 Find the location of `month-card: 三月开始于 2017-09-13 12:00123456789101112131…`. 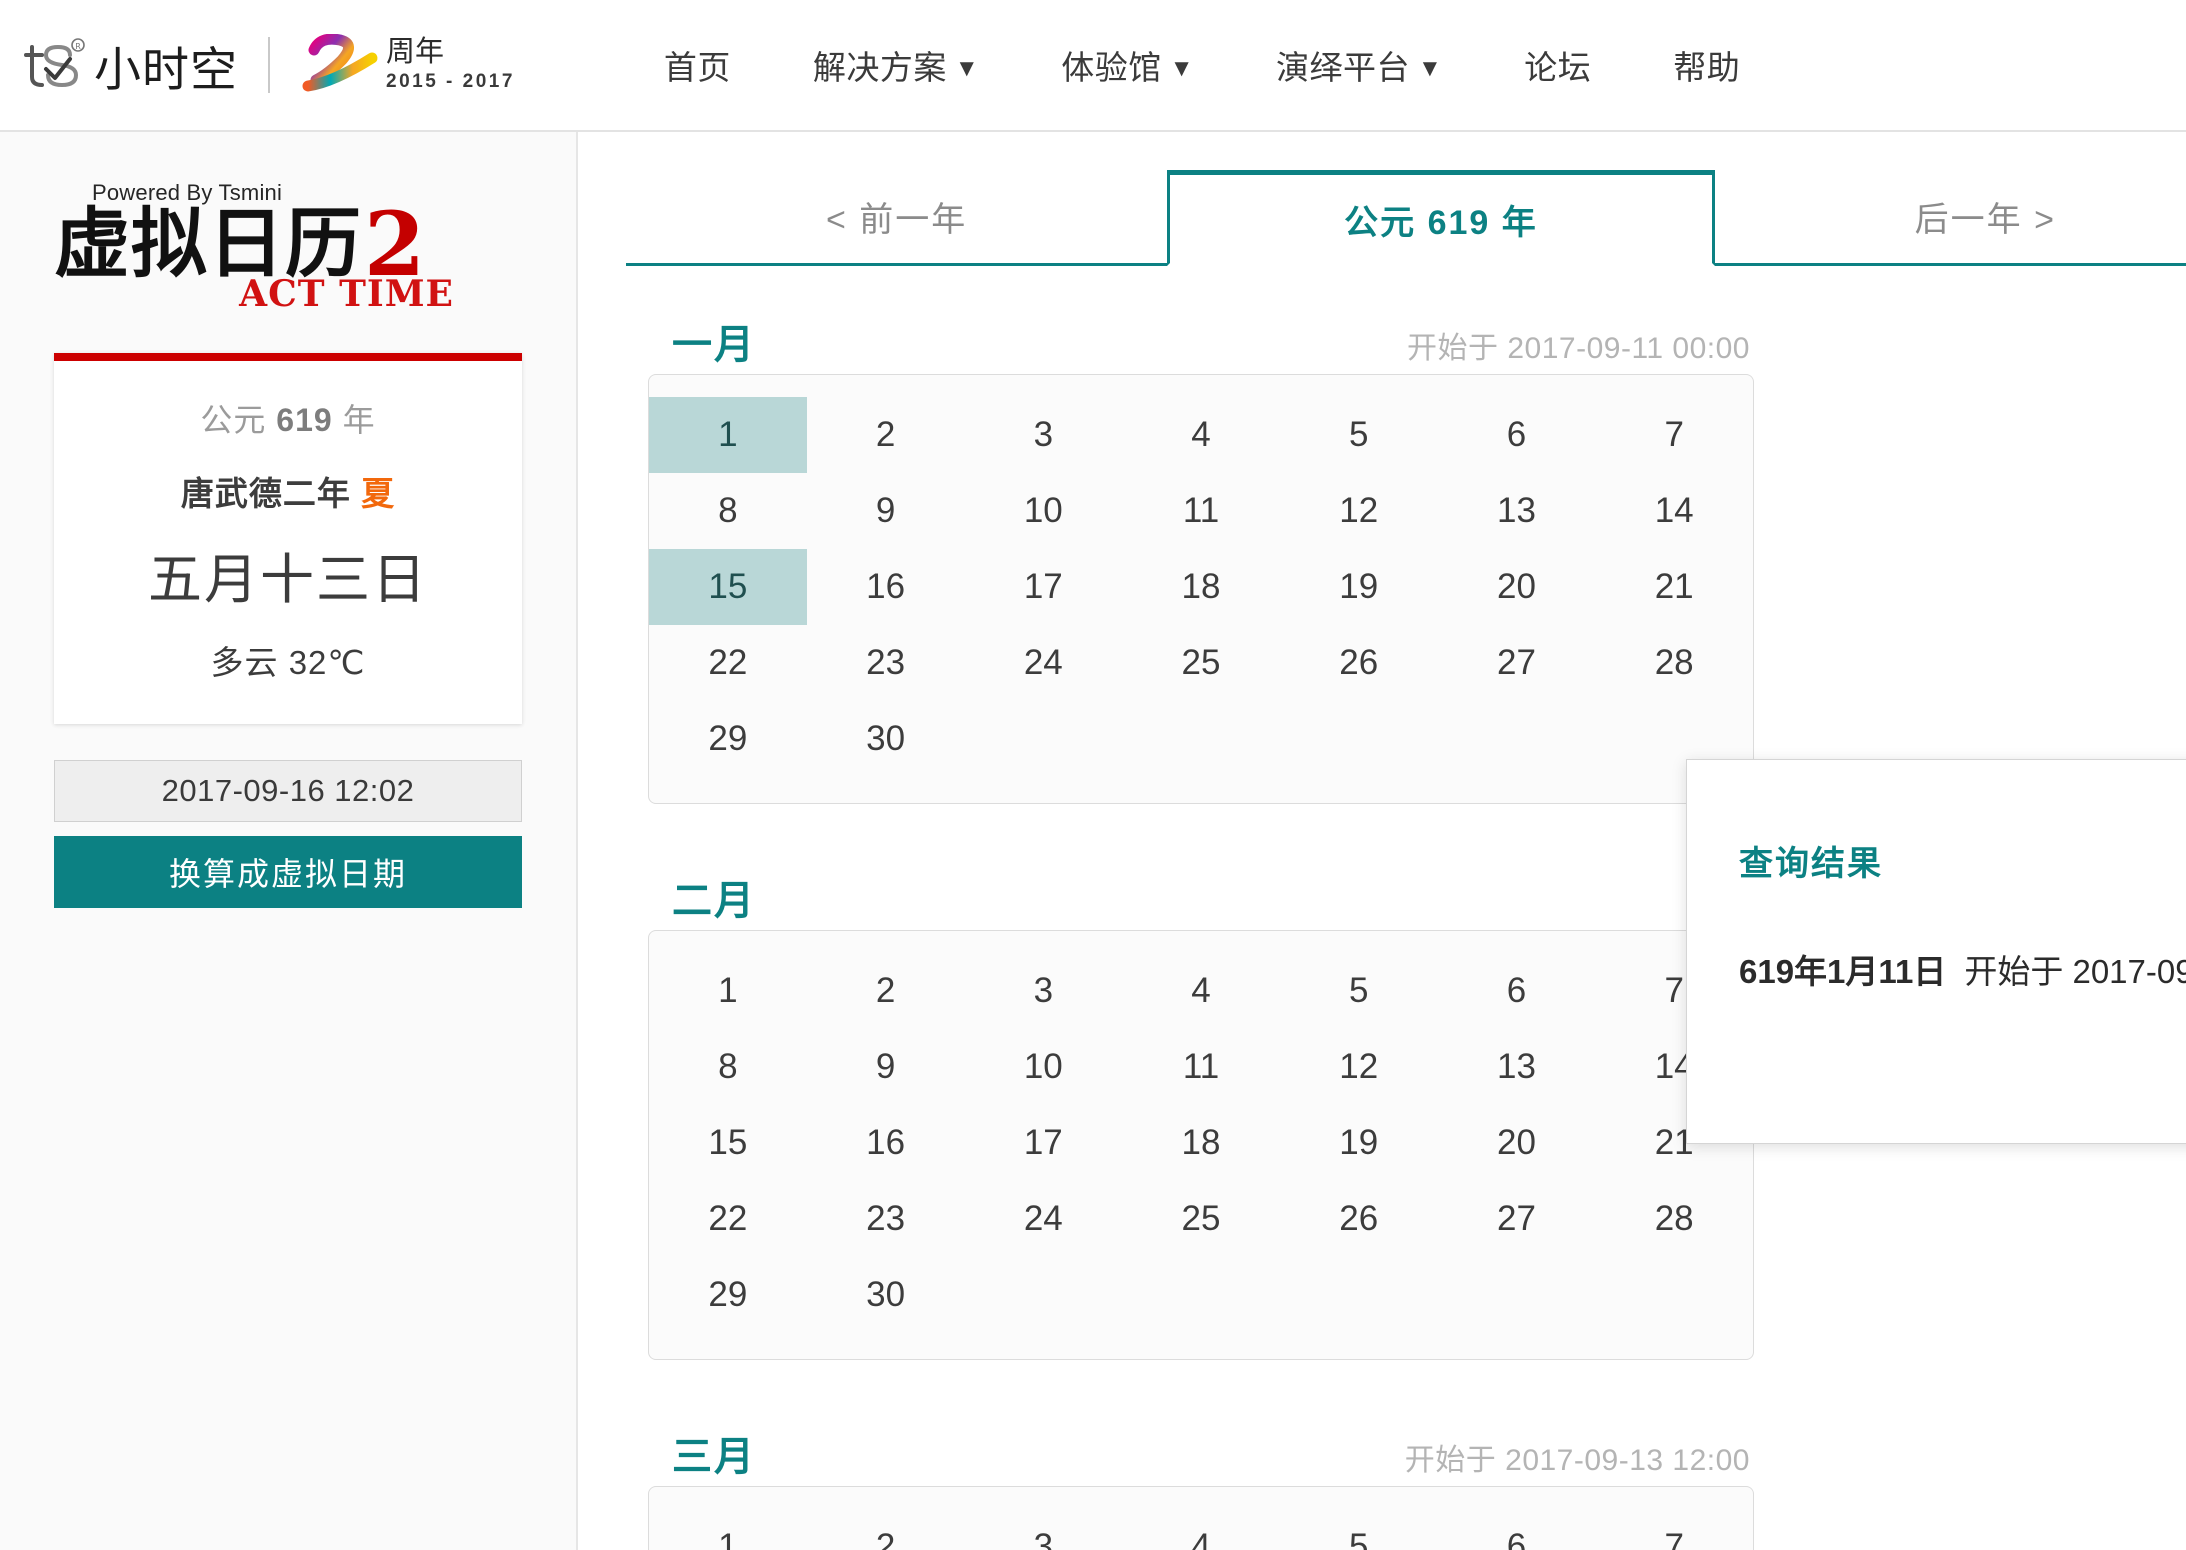

month-card: 三月开始于 2017-09-13 12:00123456789101112131… is located at coordinates (1201, 1476).